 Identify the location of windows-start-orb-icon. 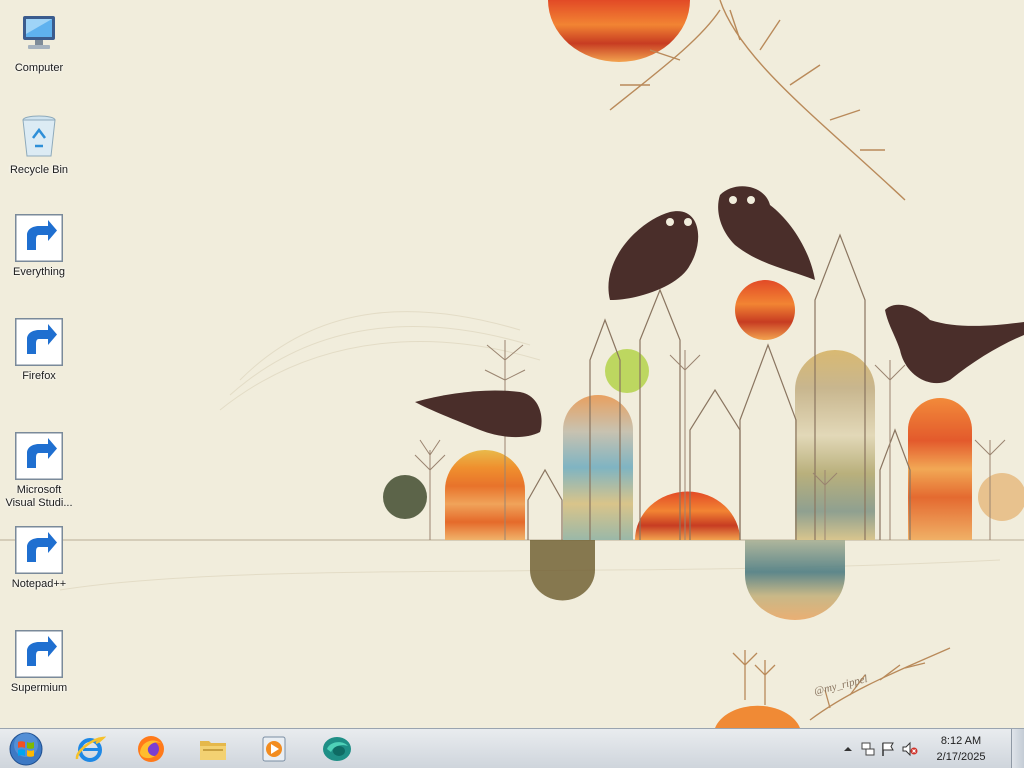
(26, 749).